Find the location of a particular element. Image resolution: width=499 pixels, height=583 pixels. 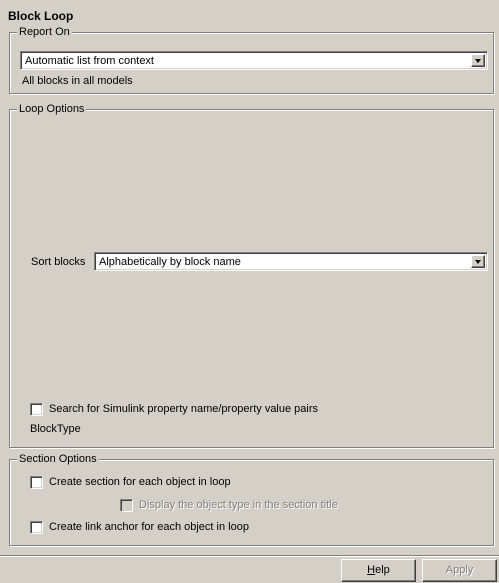

sort-blocks-dropdown: Alphabetically by block name is located at coordinates (291, 261).